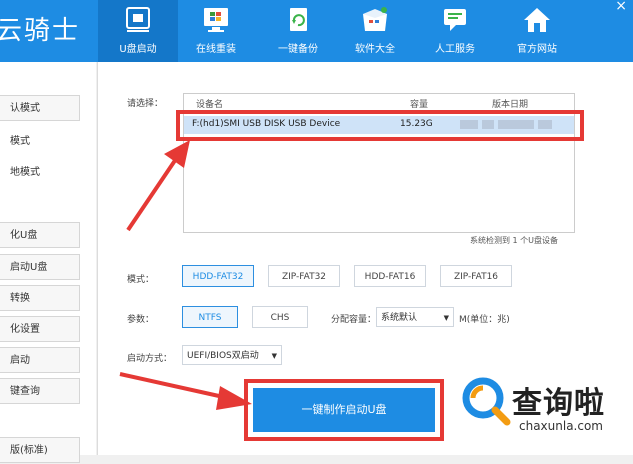  Describe the element at coordinates (138, 49) in the screenshot. I see `nav-label: U盘启动` at that location.